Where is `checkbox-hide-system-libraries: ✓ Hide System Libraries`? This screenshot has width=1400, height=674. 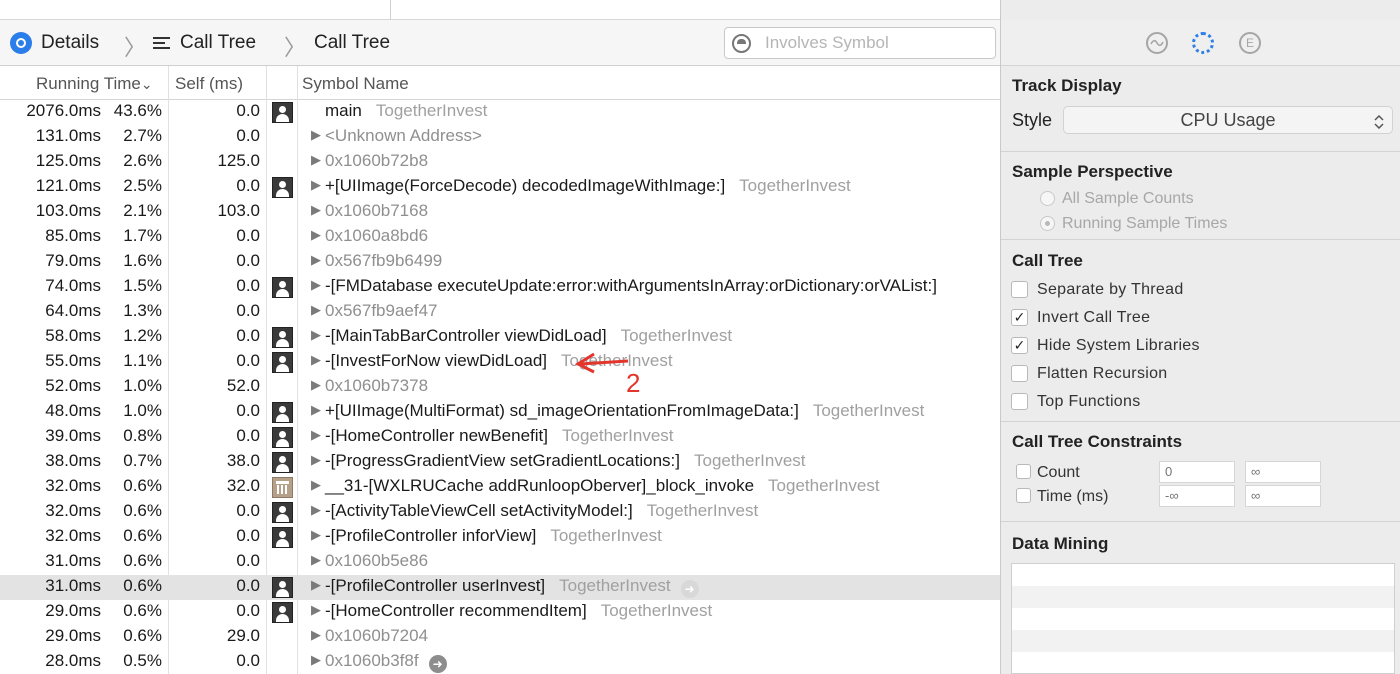
checkbox-hide-system-libraries: ✓ Hide System Libraries is located at coordinates (1105, 346).